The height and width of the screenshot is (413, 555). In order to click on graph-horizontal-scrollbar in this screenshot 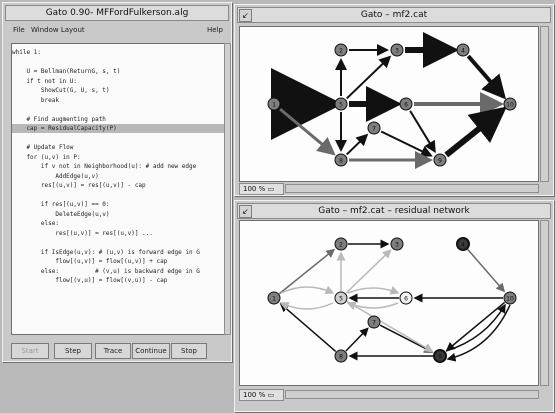, I will do `click(412, 188)`.